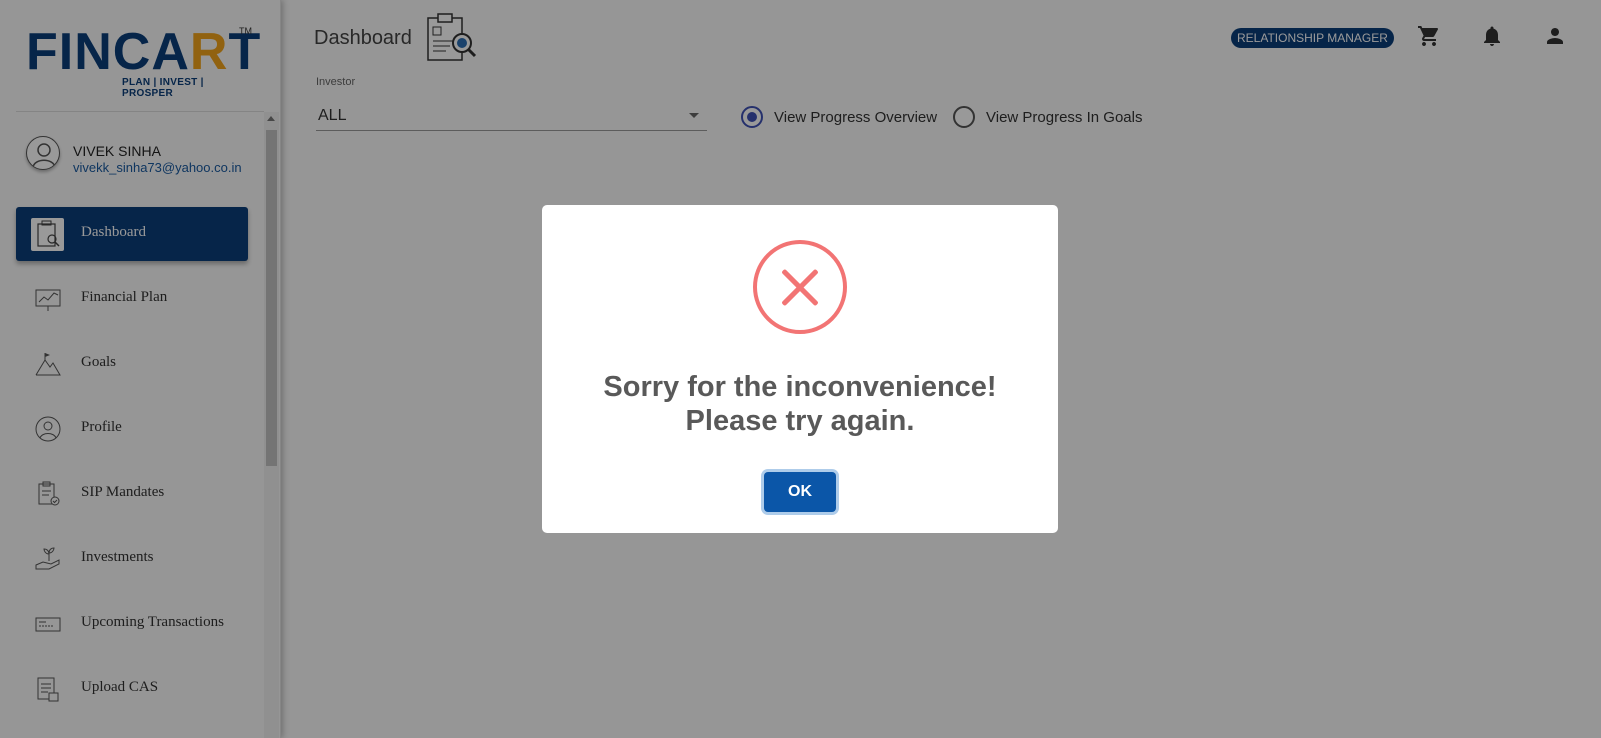 This screenshot has width=1601, height=738. Describe the element at coordinates (800, 287) in the screenshot. I see `error-x-icon` at that location.